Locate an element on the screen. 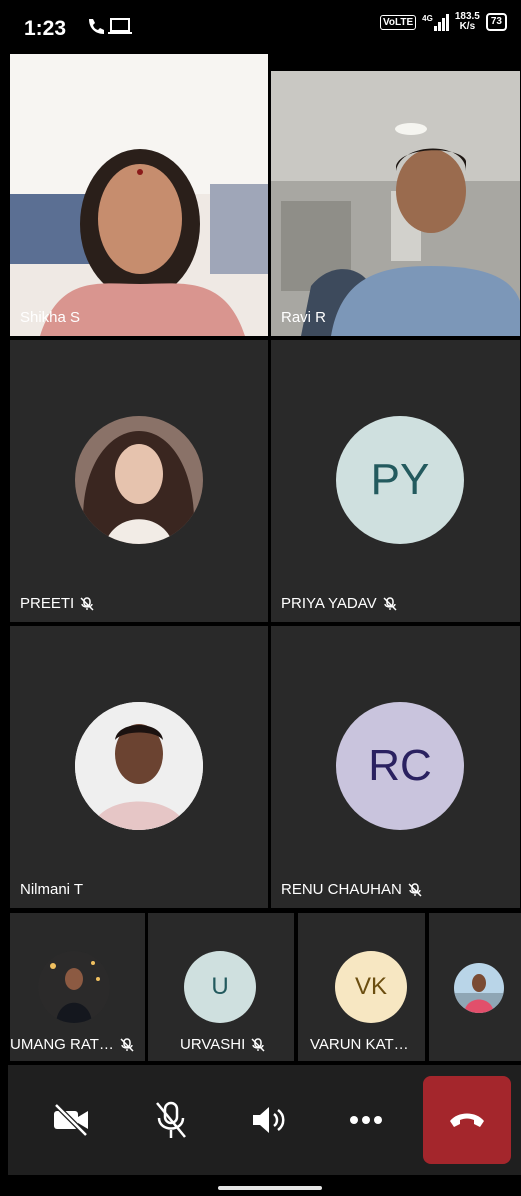 The height and width of the screenshot is (1196, 521). status-right: VoLTE 4G 183.5 K/s 73 is located at coordinates (443, 22).